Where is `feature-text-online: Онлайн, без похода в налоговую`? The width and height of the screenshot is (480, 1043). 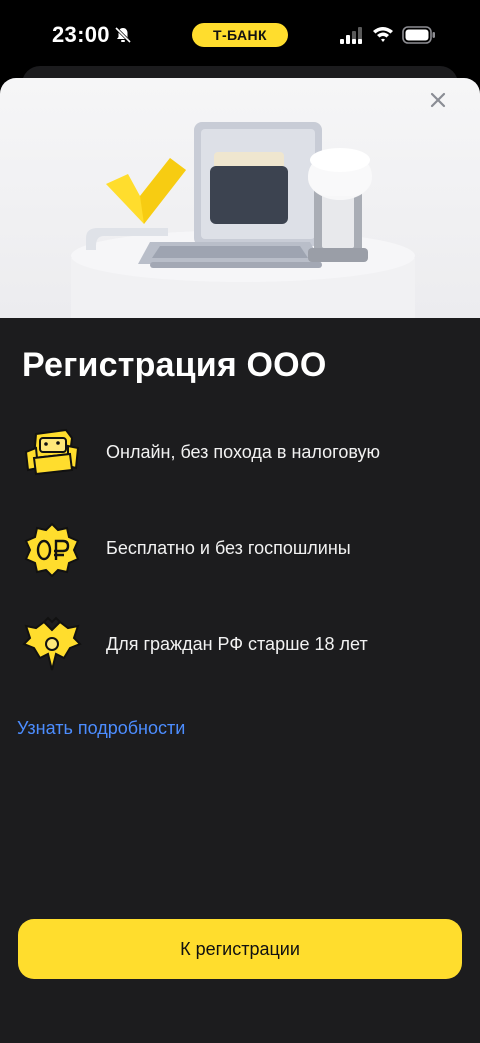 feature-text-online: Онлайн, без похода в налоговую is located at coordinates (243, 452).